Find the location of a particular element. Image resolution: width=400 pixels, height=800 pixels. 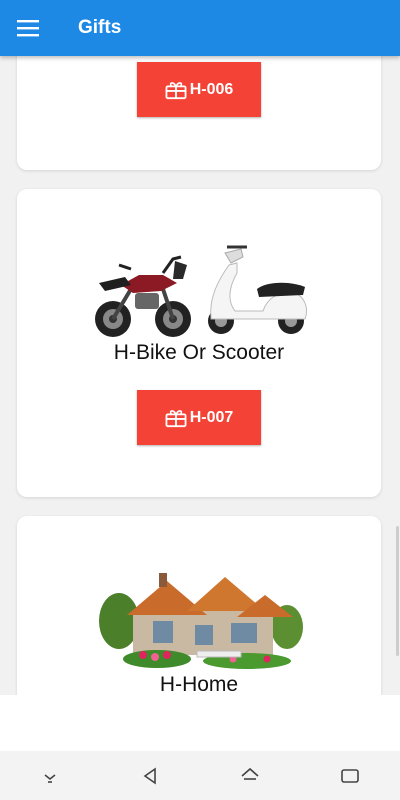

recents-icon is located at coordinates (350, 776).